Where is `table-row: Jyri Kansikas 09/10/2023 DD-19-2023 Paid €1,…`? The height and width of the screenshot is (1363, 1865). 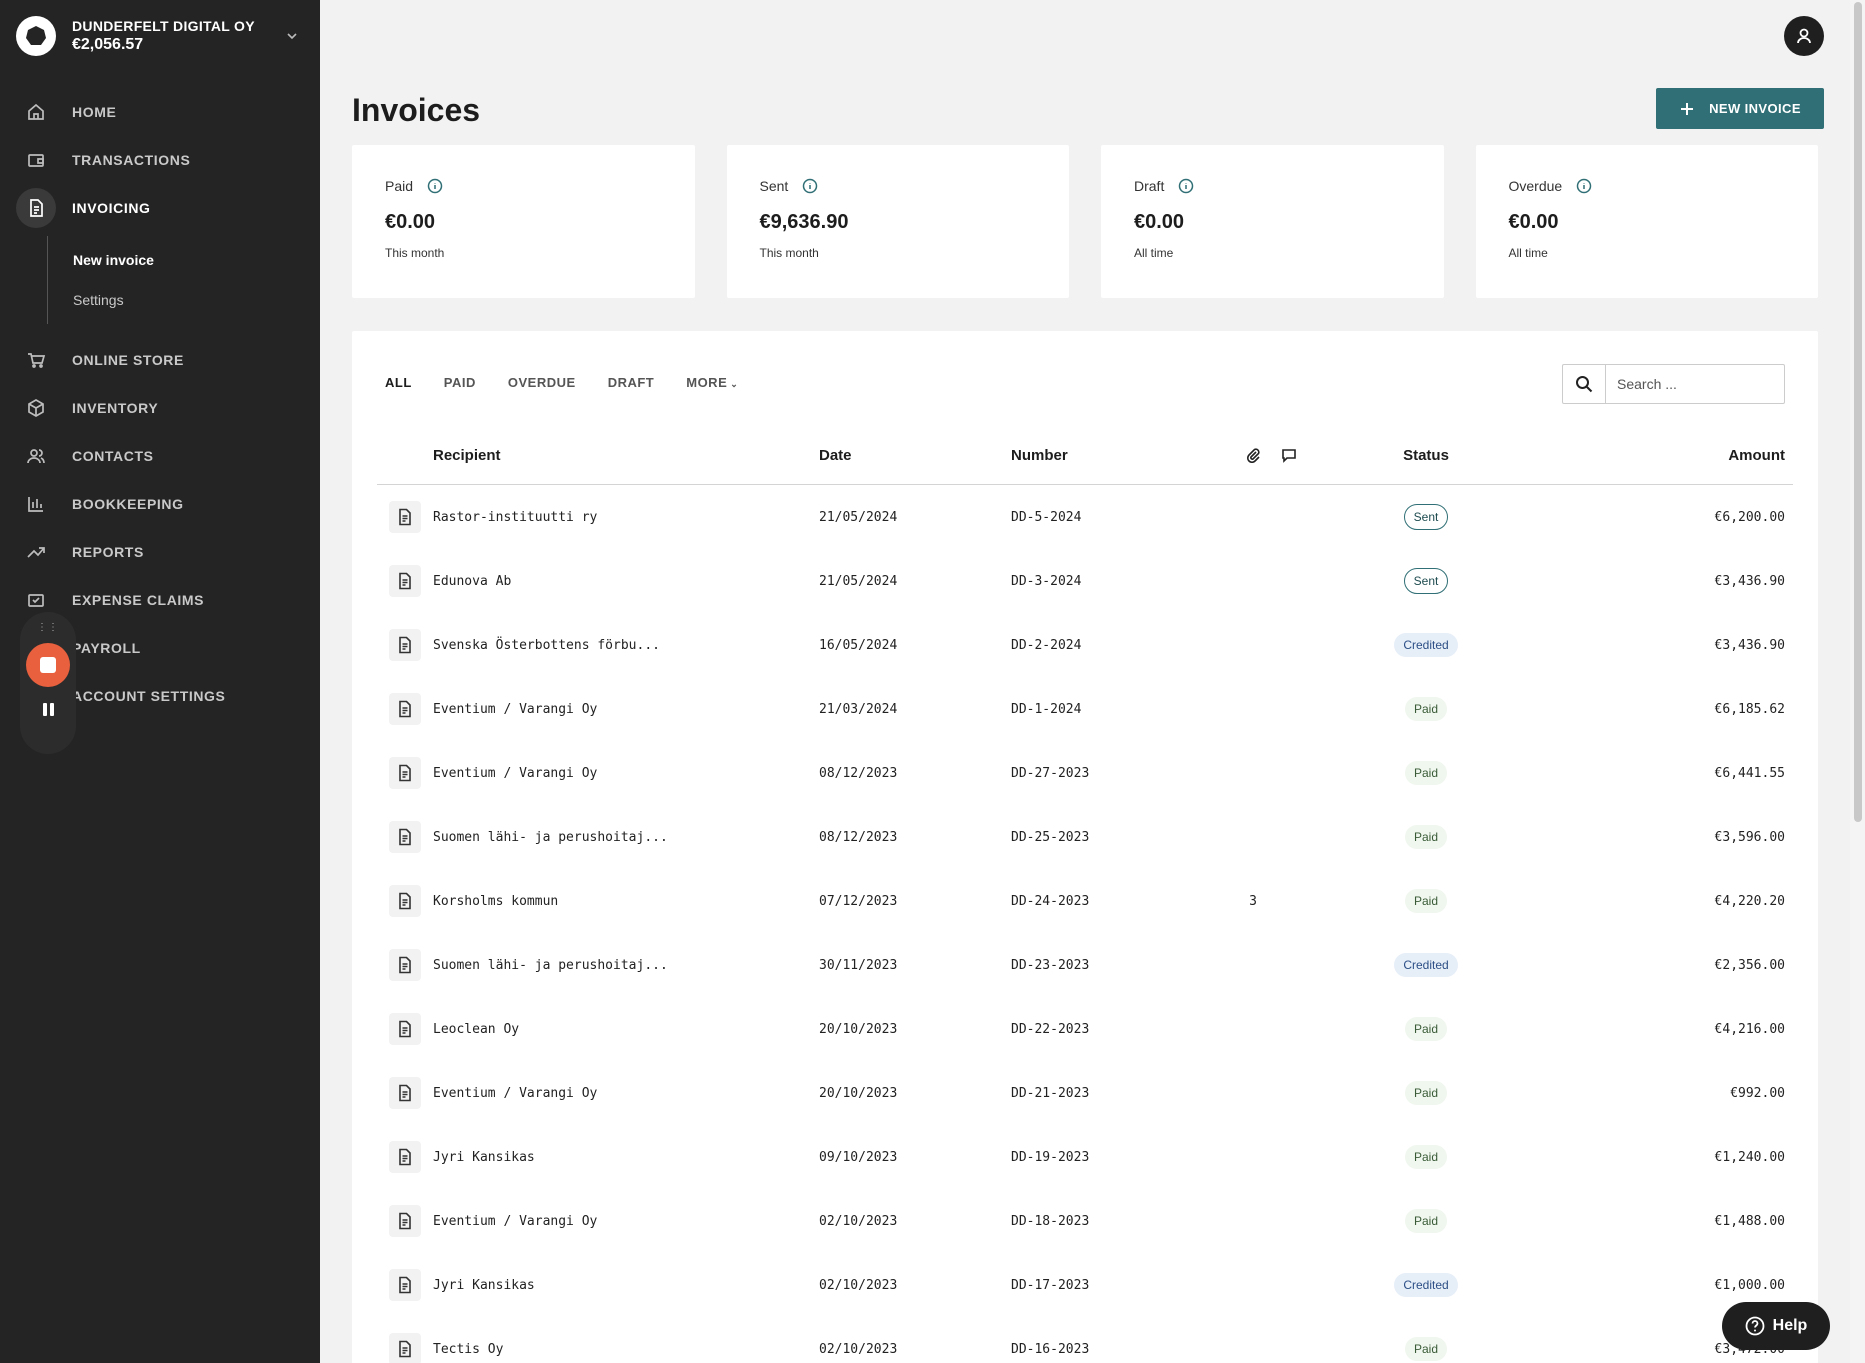
table-row: Jyri Kansikas 09/10/2023 DD-19-2023 Paid €1,… is located at coordinates (1085, 1157).